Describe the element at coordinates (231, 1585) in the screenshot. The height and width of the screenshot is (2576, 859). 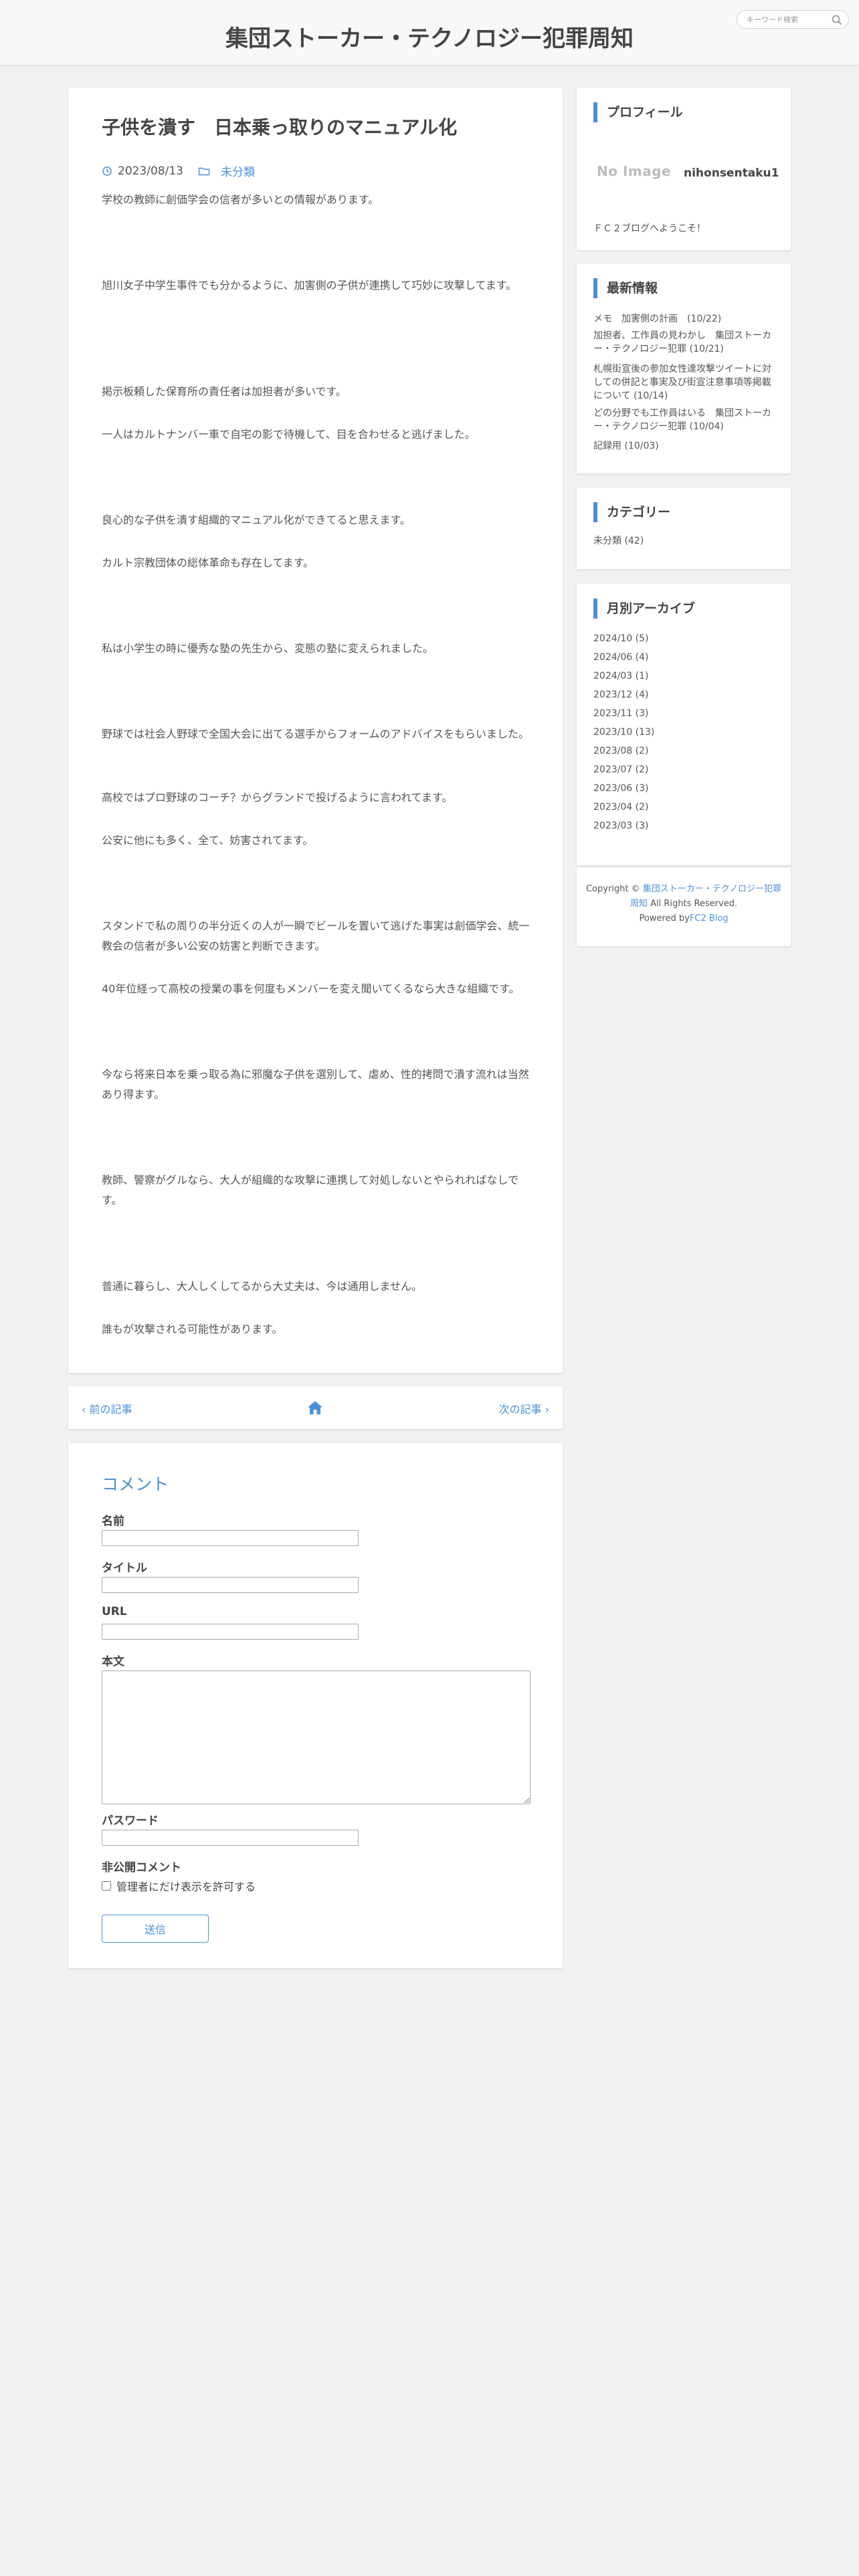
I see `title-field` at that location.